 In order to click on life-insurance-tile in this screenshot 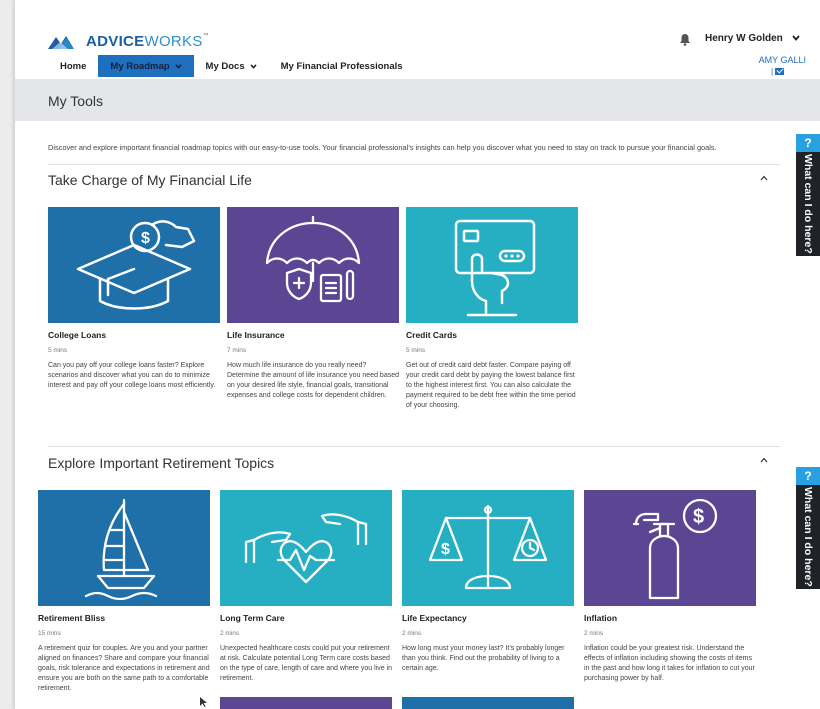, I will do `click(313, 265)`.